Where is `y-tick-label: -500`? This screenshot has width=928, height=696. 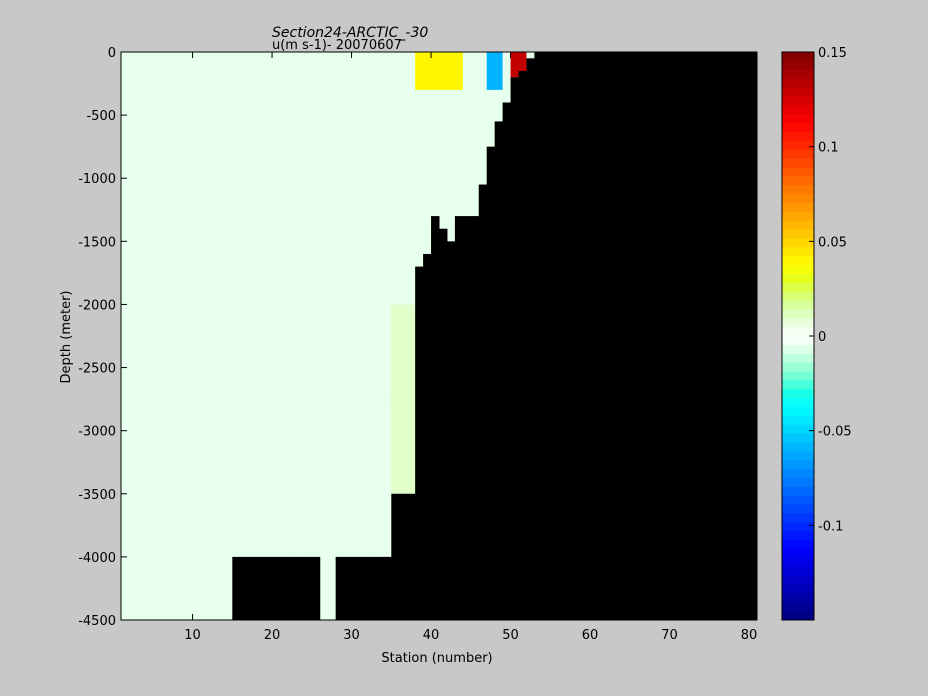 y-tick-label: -500 is located at coordinates (101, 116).